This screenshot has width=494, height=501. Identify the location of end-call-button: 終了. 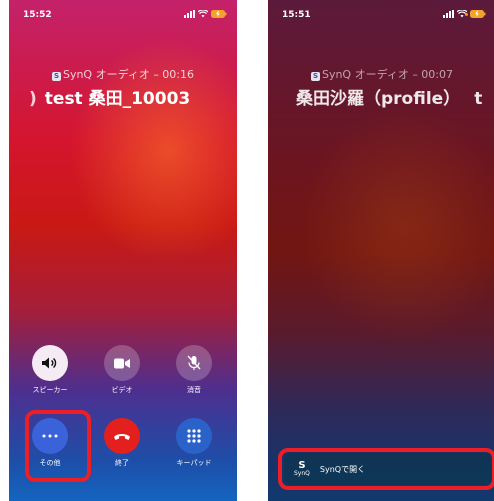
(122, 443).